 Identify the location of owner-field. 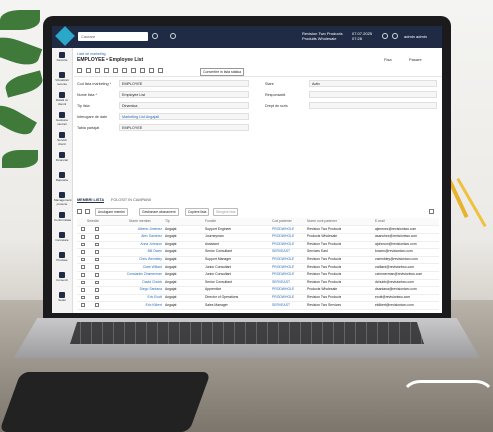
(373, 94).